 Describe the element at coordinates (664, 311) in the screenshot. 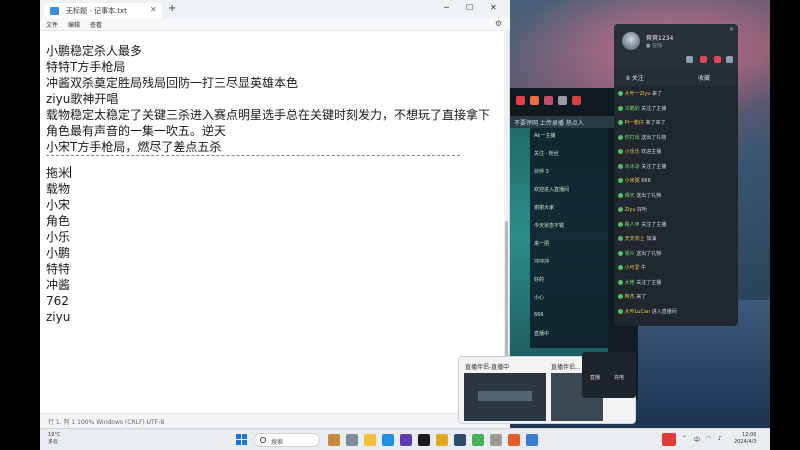

I see `chat-text: 进入直播间` at that location.